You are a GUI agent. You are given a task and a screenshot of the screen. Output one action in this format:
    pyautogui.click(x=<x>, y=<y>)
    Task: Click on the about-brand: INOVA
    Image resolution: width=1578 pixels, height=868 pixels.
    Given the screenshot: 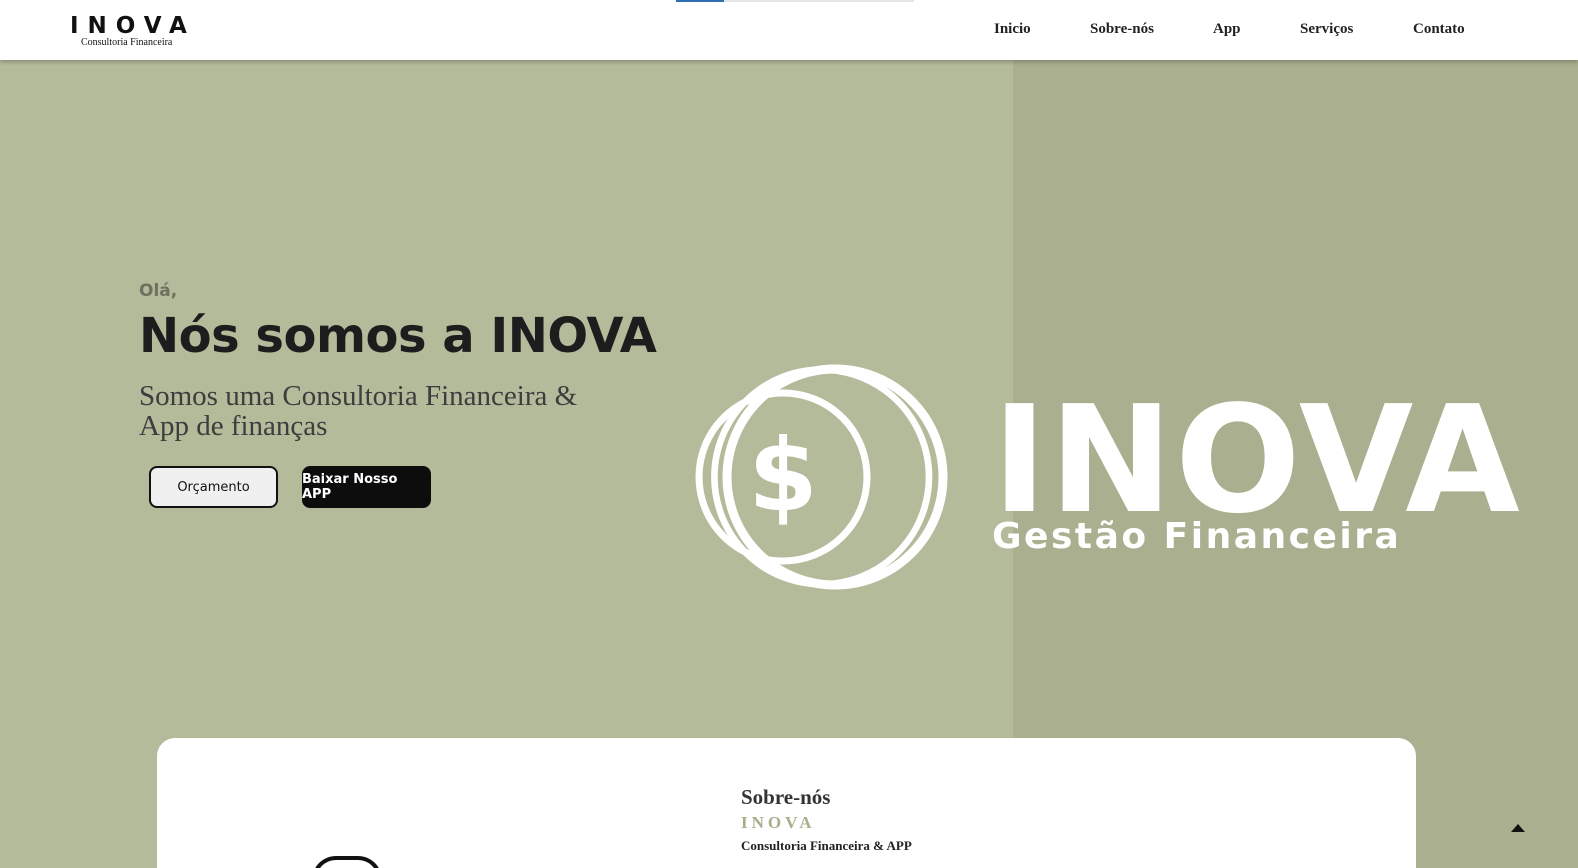 What is the action you would take?
    pyautogui.click(x=778, y=822)
    